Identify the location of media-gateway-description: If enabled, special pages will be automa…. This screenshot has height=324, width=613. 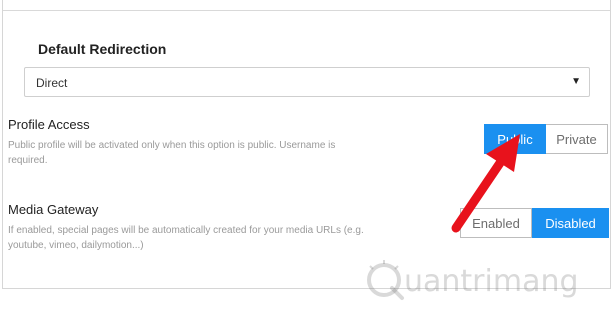
(186, 238).